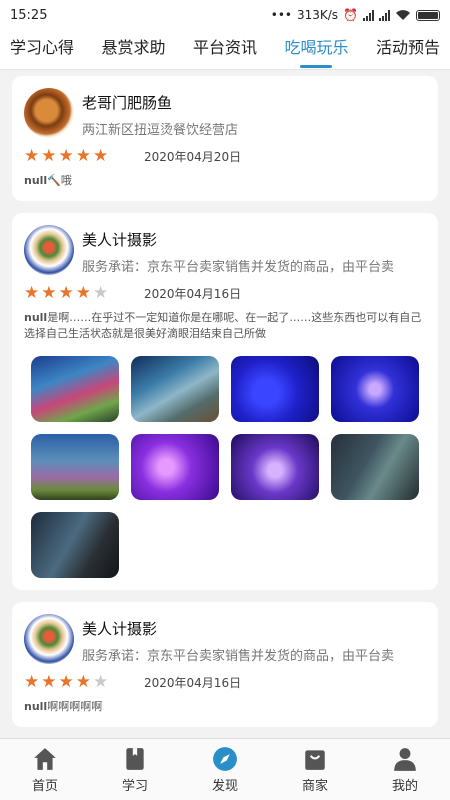 The image size is (450, 800). Describe the element at coordinates (45, 758) in the screenshot. I see `home-icon` at that location.